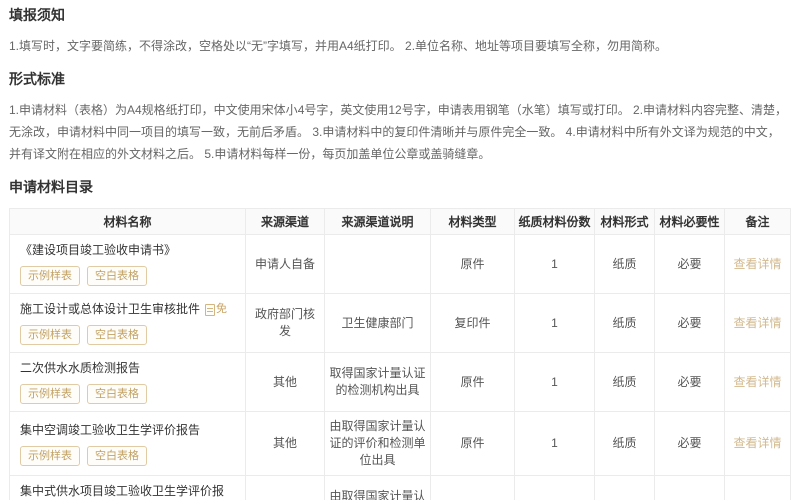 This screenshot has width=800, height=500. What do you see at coordinates (377, 382) in the screenshot?
I see `source-desc-cell: 取得国家计量认证的检测机构出具` at bounding box center [377, 382].